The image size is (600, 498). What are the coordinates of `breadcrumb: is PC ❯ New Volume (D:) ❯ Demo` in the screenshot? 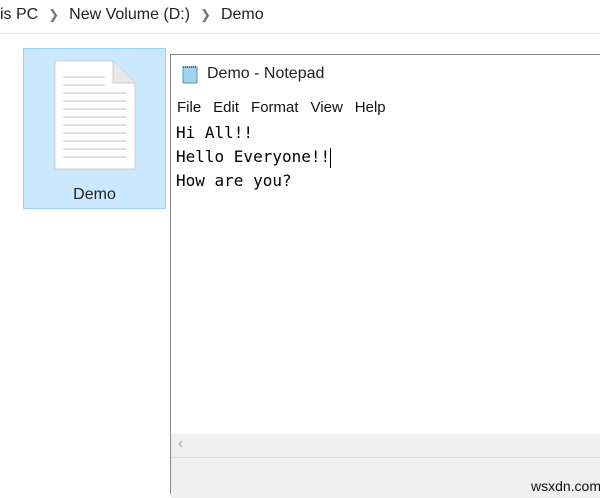 It's located at (132, 15).